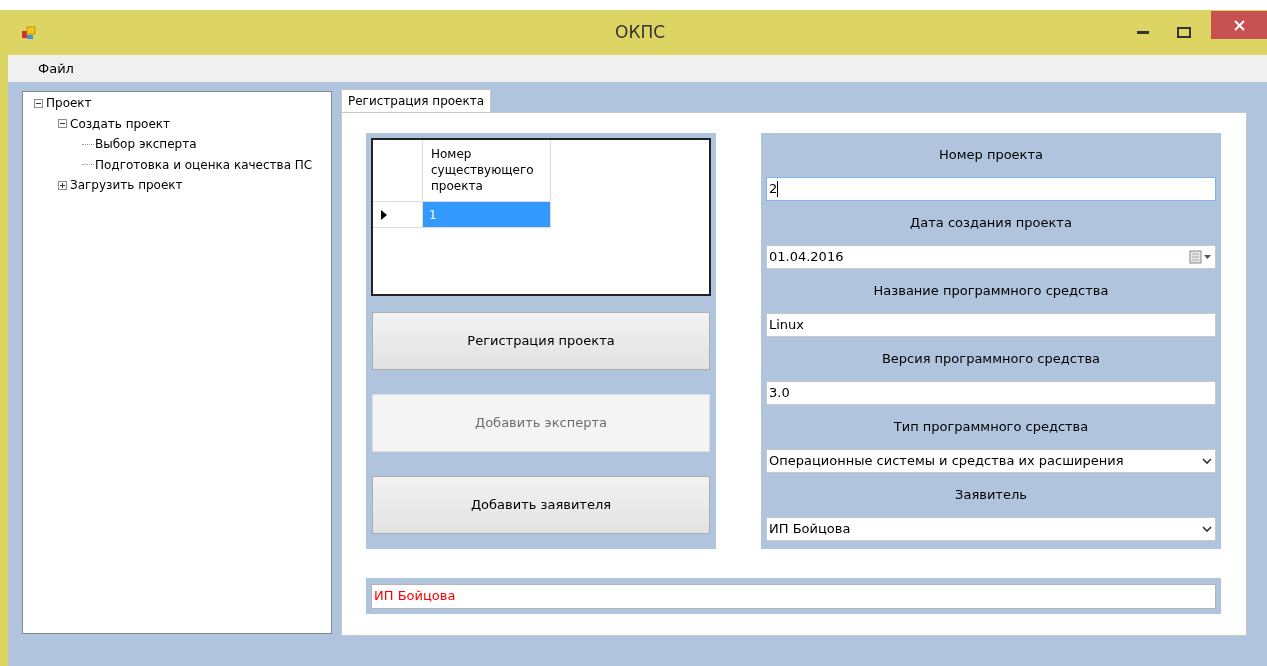 Image resolution: width=1267 pixels, height=666 pixels. Describe the element at coordinates (1184, 32) in the screenshot. I see `maximize-icon` at that location.